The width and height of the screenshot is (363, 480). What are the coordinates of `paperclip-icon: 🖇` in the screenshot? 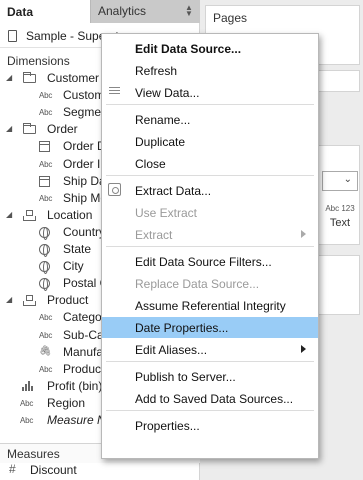 It's located at (45, 351).